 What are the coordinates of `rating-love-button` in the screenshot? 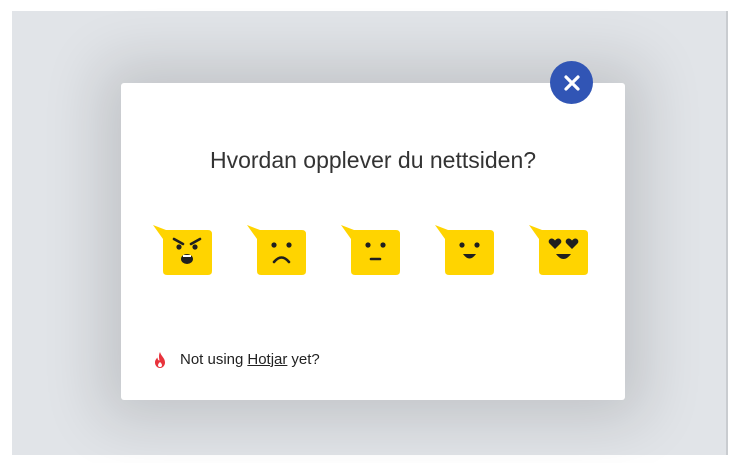 It's located at (558, 250).